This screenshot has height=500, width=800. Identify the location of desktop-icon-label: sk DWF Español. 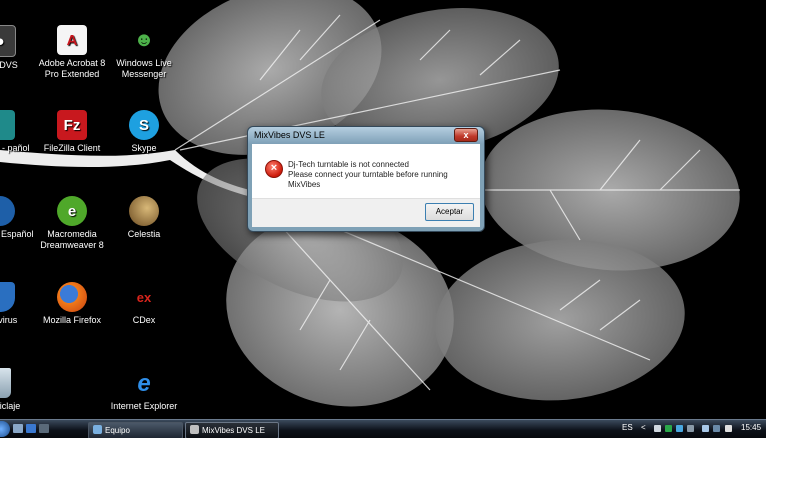
(17, 234).